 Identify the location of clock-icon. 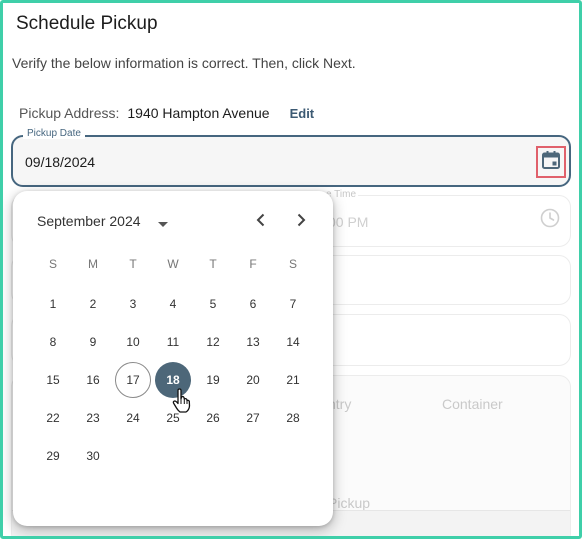
(550, 220).